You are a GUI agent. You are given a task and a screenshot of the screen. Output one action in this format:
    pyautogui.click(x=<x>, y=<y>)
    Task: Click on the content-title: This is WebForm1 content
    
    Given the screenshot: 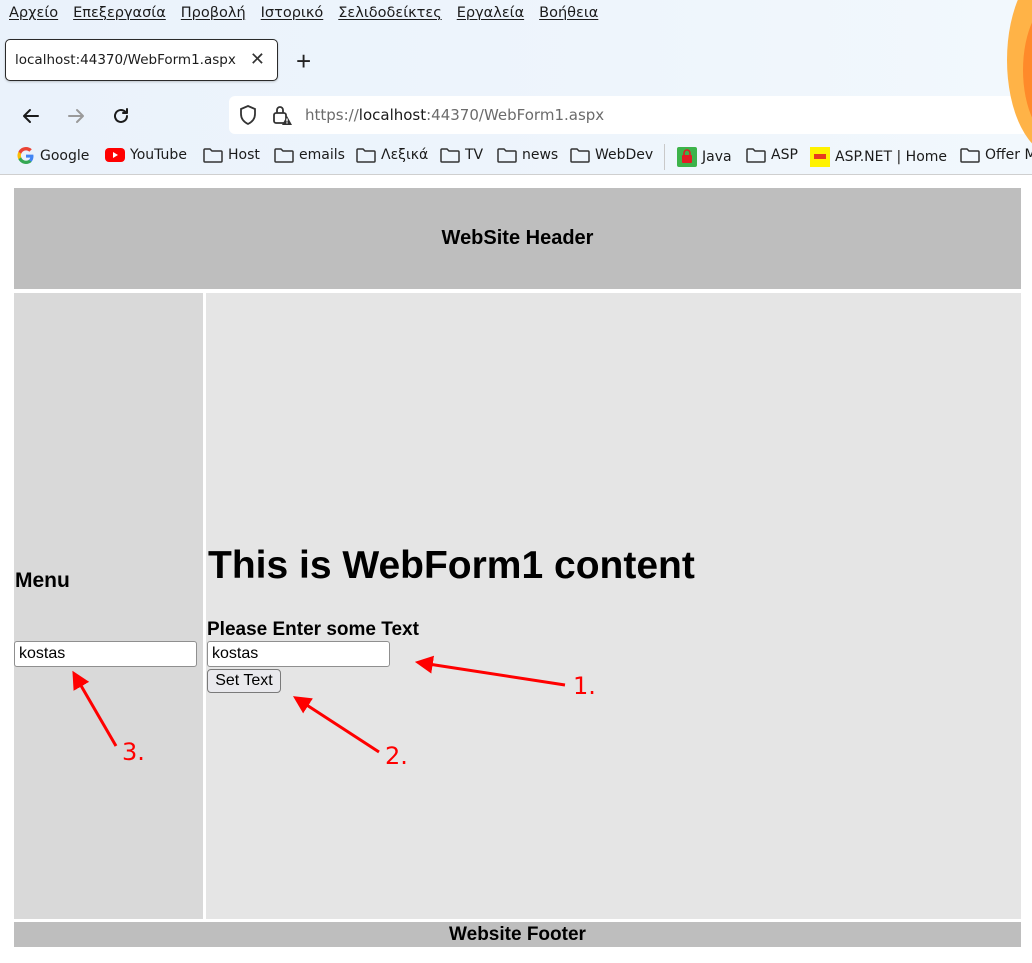 What is the action you would take?
    pyautogui.click(x=451, y=565)
    